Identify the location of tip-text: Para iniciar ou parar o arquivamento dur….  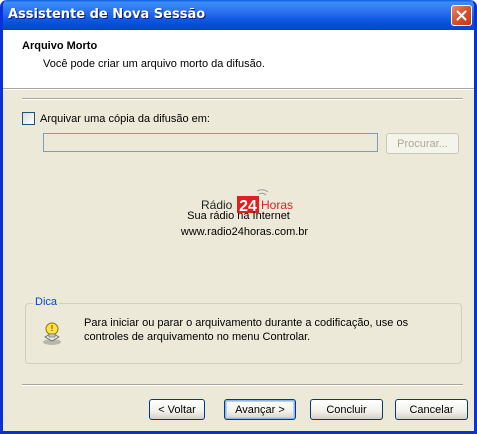
(246, 330).